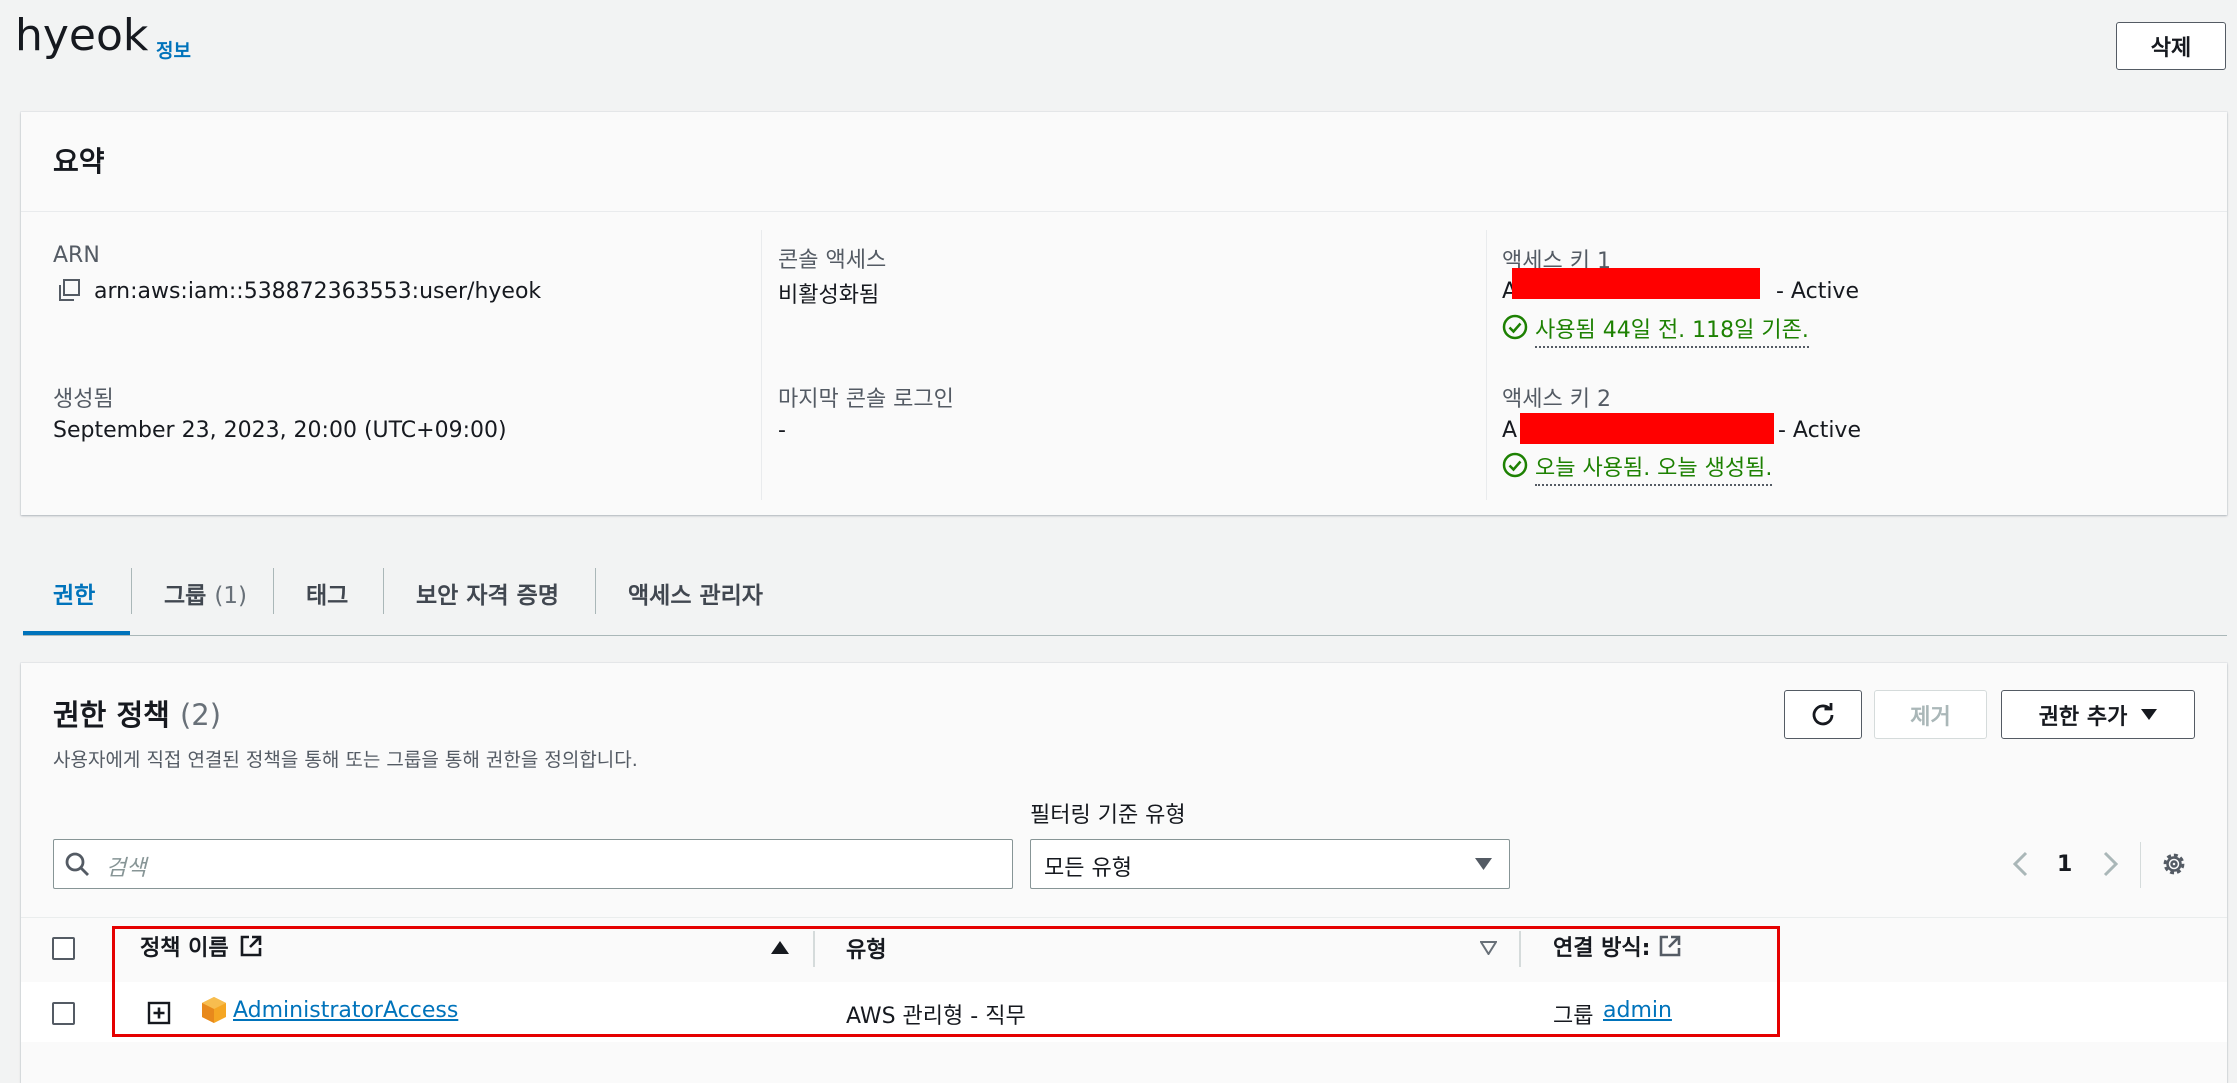 This screenshot has width=2237, height=1083. Describe the element at coordinates (76, 633) in the screenshot. I see `tab-active-indicator` at that location.